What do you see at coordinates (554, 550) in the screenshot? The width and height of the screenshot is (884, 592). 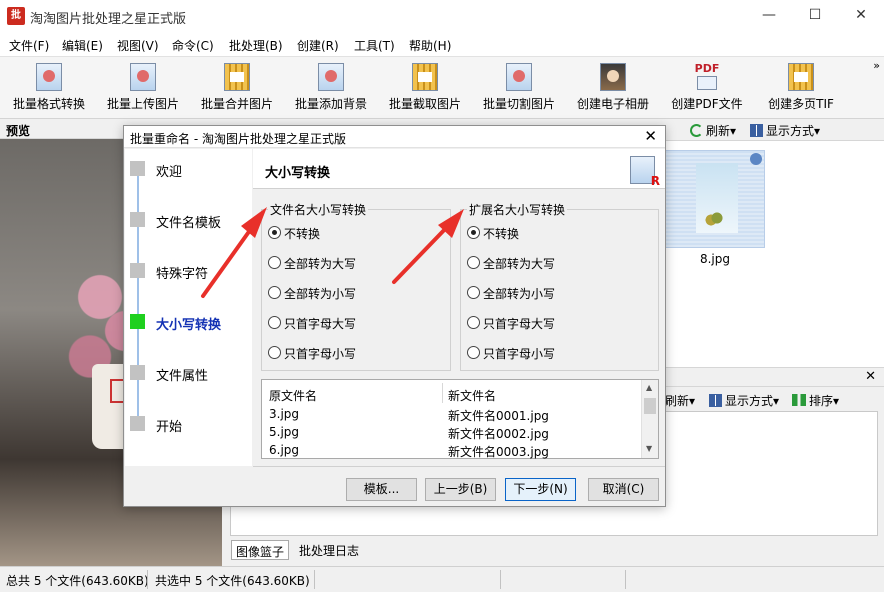 I see `lower-tabs: 图像篮子 批处理日志` at bounding box center [554, 550].